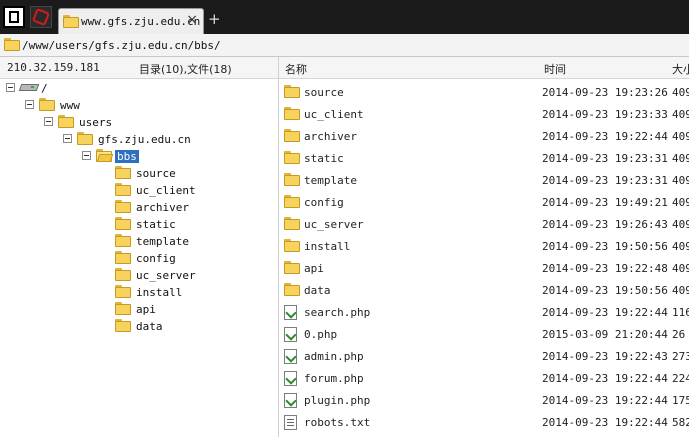 This screenshot has width=689, height=437. Describe the element at coordinates (679, 334) in the screenshot. I see `file-size: 26` at that location.